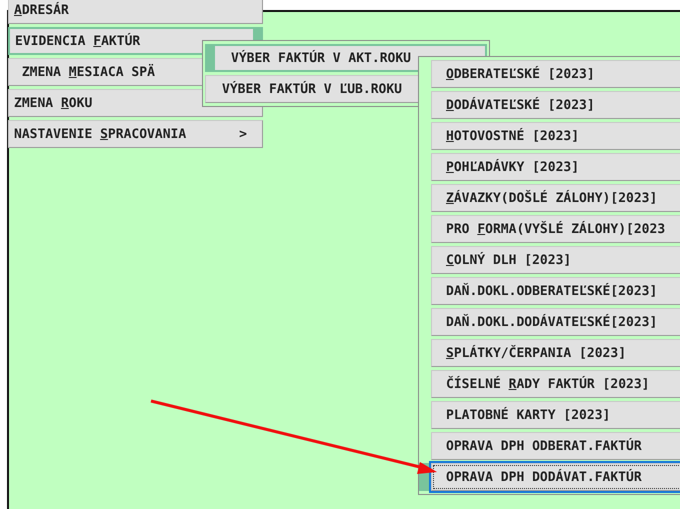 Image resolution: width=680 pixels, height=509 pixels. Describe the element at coordinates (555, 260) in the screenshot. I see `menu-item: COLNÝ DLH [2023]` at that location.